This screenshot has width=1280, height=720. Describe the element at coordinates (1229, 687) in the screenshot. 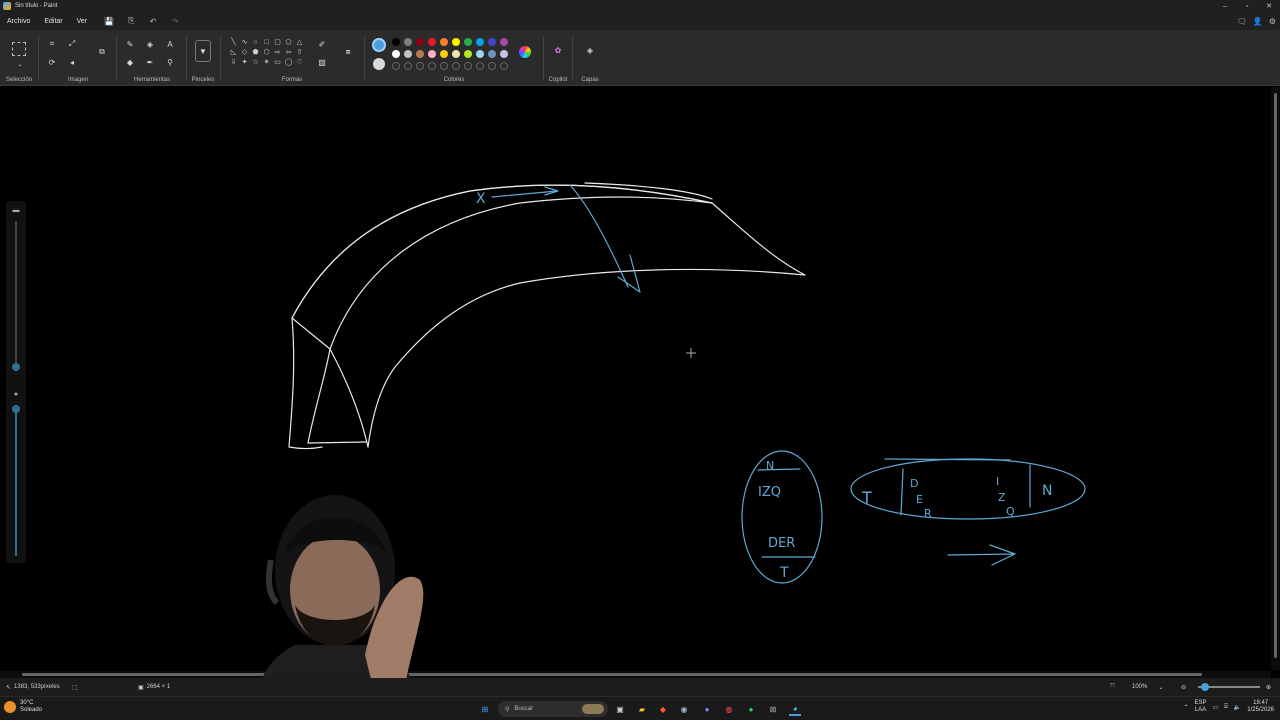

I see `zoom-slider` at that location.